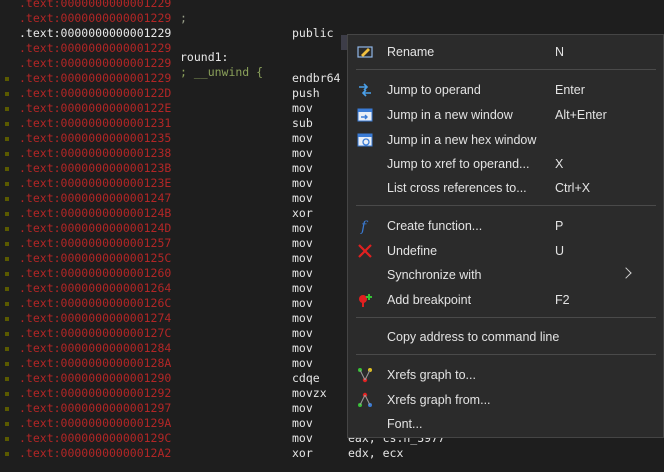 Image resolution: width=664 pixels, height=472 pixels. What do you see at coordinates (626, 273) in the screenshot?
I see `chevron-right-icon` at bounding box center [626, 273].